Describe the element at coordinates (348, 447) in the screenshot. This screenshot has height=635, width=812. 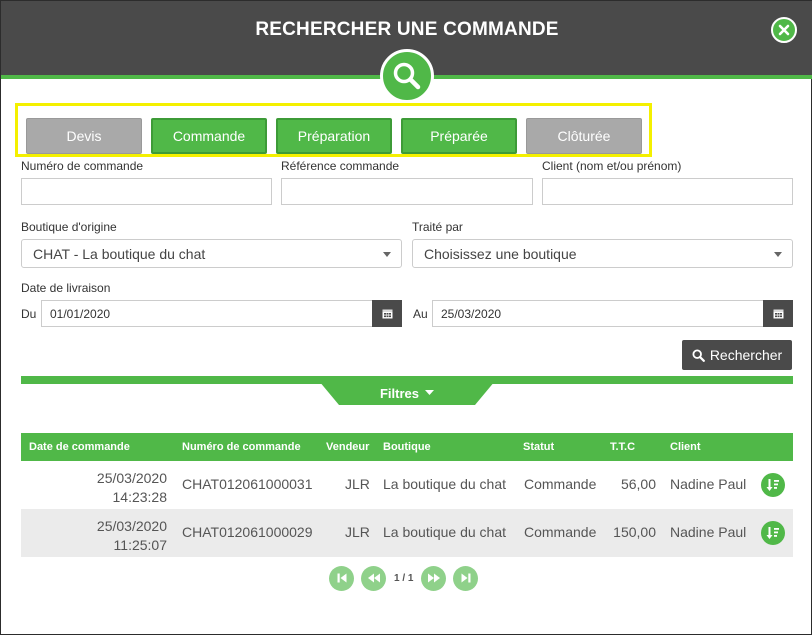
I see `column-header: Vendeur` at that location.